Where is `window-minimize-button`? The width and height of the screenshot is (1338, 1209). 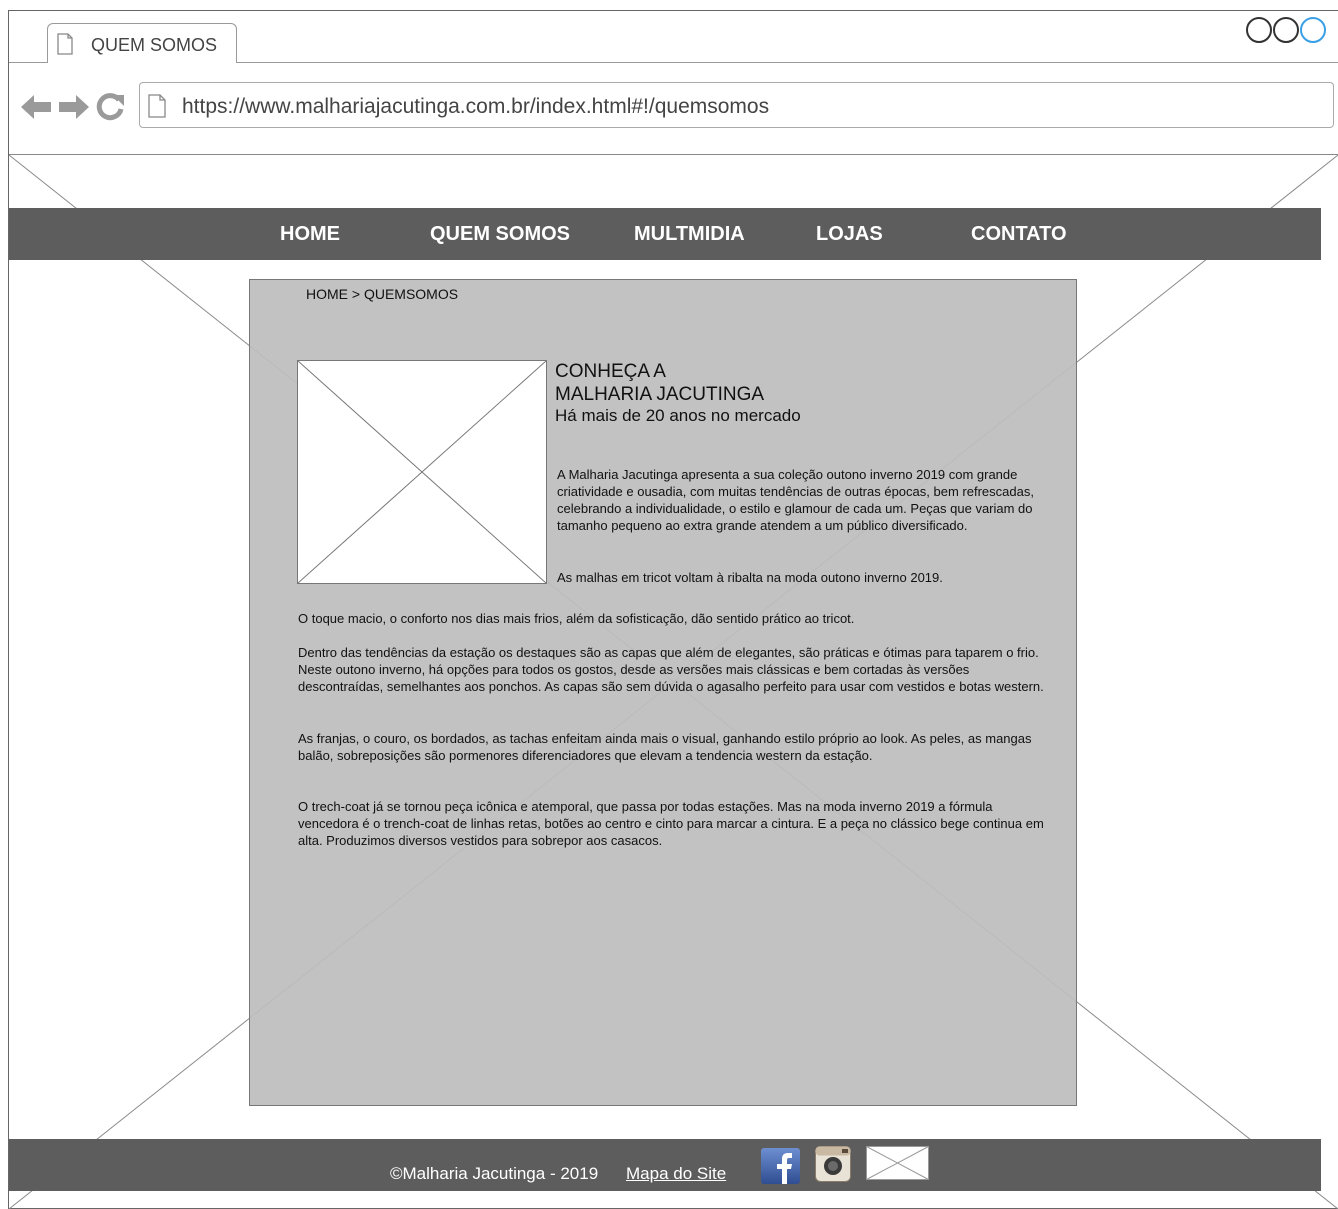 window-minimize-button is located at coordinates (1259, 30).